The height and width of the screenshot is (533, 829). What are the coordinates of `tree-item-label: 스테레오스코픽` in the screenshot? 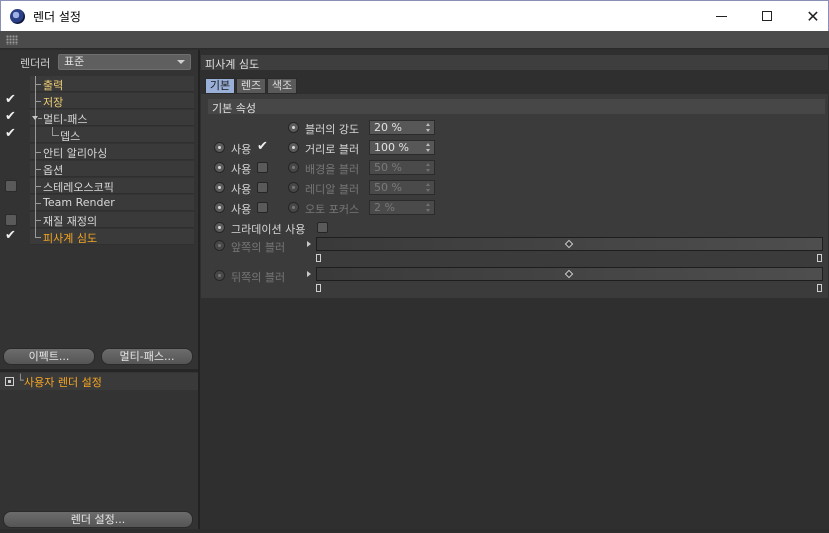 It's located at (78, 187).